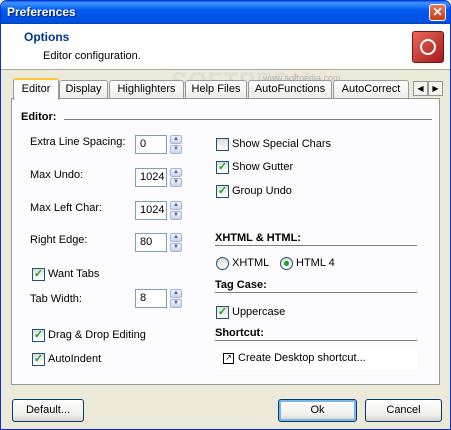 The height and width of the screenshot is (430, 451). What do you see at coordinates (317, 410) in the screenshot?
I see `ok-button: Ok` at bounding box center [317, 410].